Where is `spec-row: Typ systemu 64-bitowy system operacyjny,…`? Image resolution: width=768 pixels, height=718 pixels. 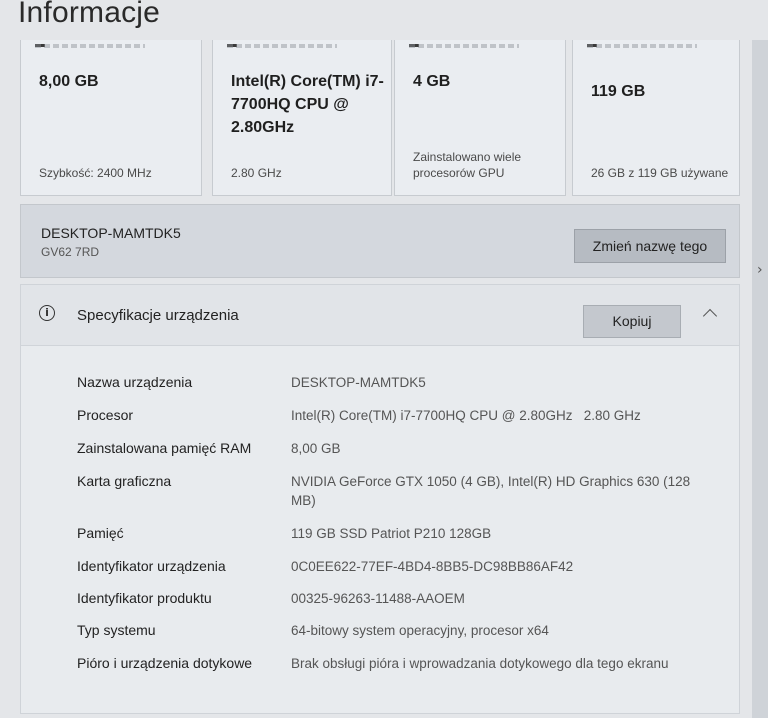
spec-row: Typ systemu 64-bitowy system operacyjny,… is located at coordinates (397, 637).